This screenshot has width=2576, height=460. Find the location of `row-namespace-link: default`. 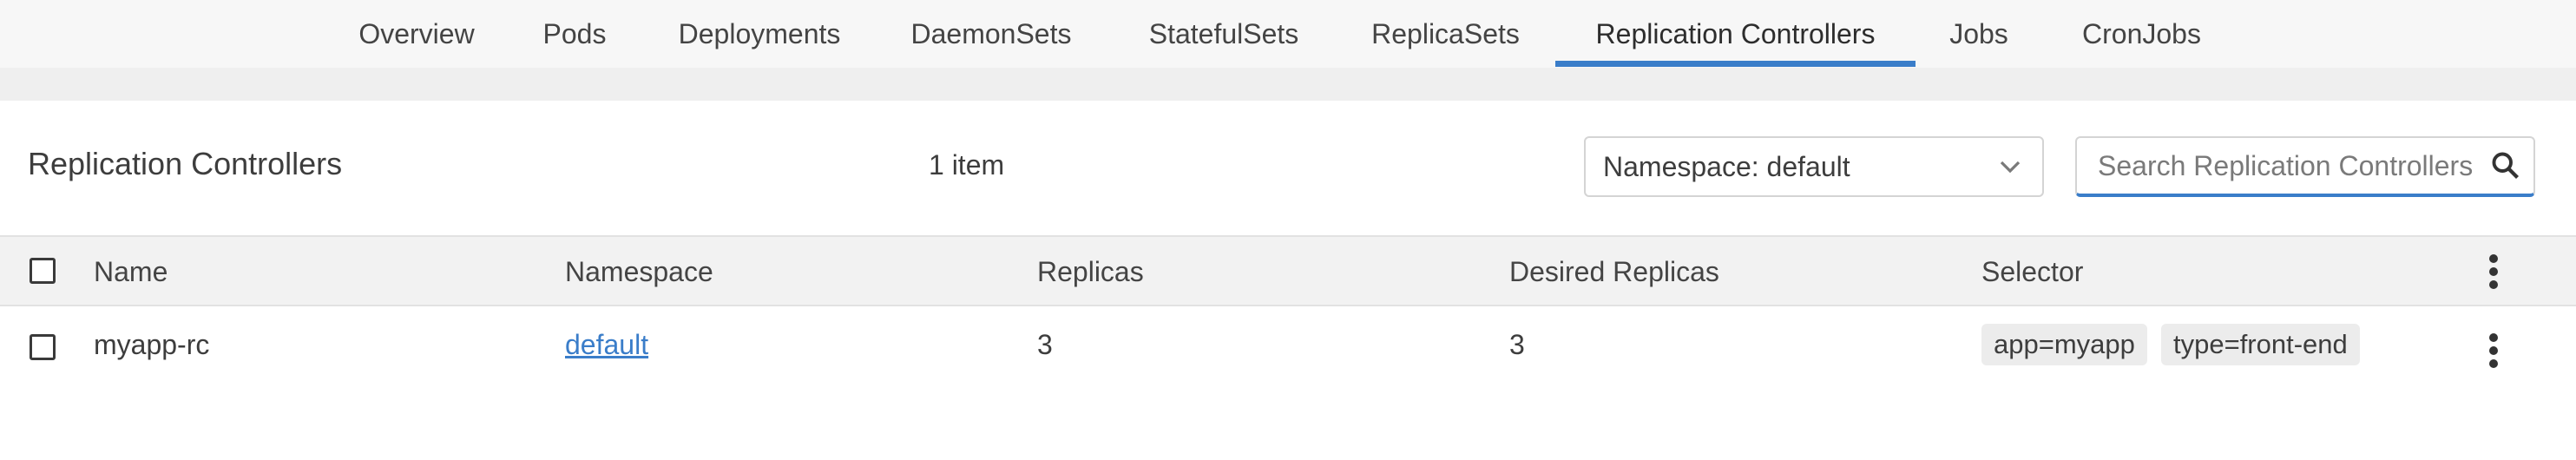

row-namespace-link: default is located at coordinates (607, 345).